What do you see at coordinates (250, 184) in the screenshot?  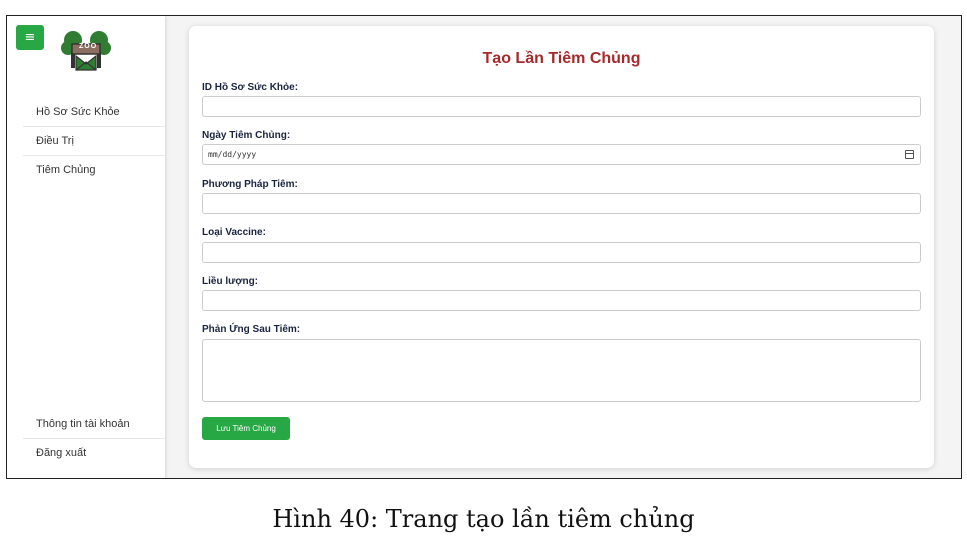 I see `injection-method-label: Phương Pháp Tiêm:` at bounding box center [250, 184].